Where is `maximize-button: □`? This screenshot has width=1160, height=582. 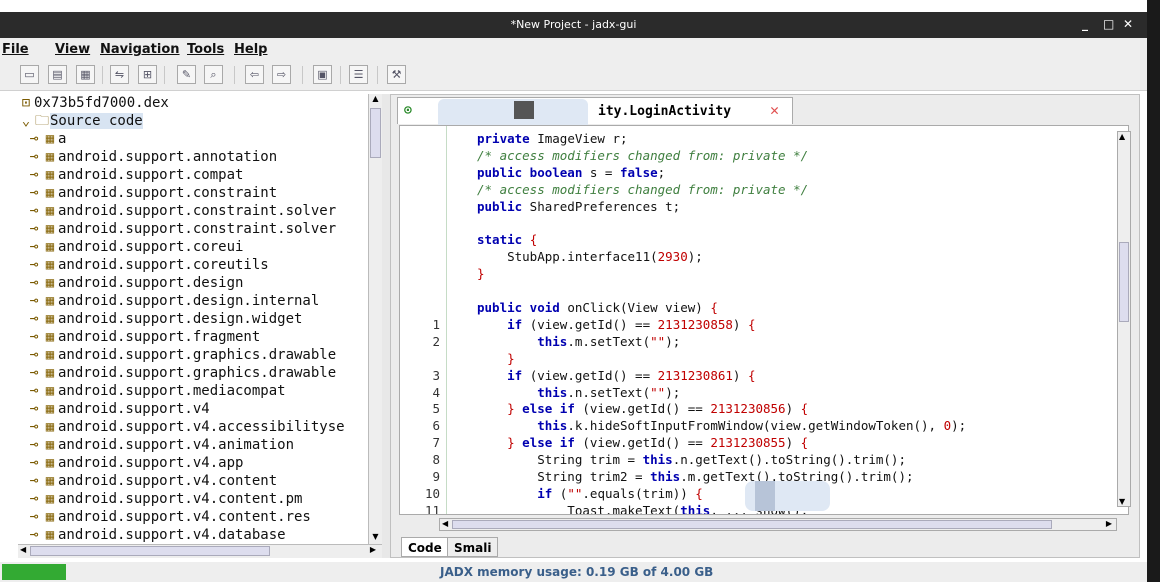
maximize-button: □ is located at coordinates (1108, 24).